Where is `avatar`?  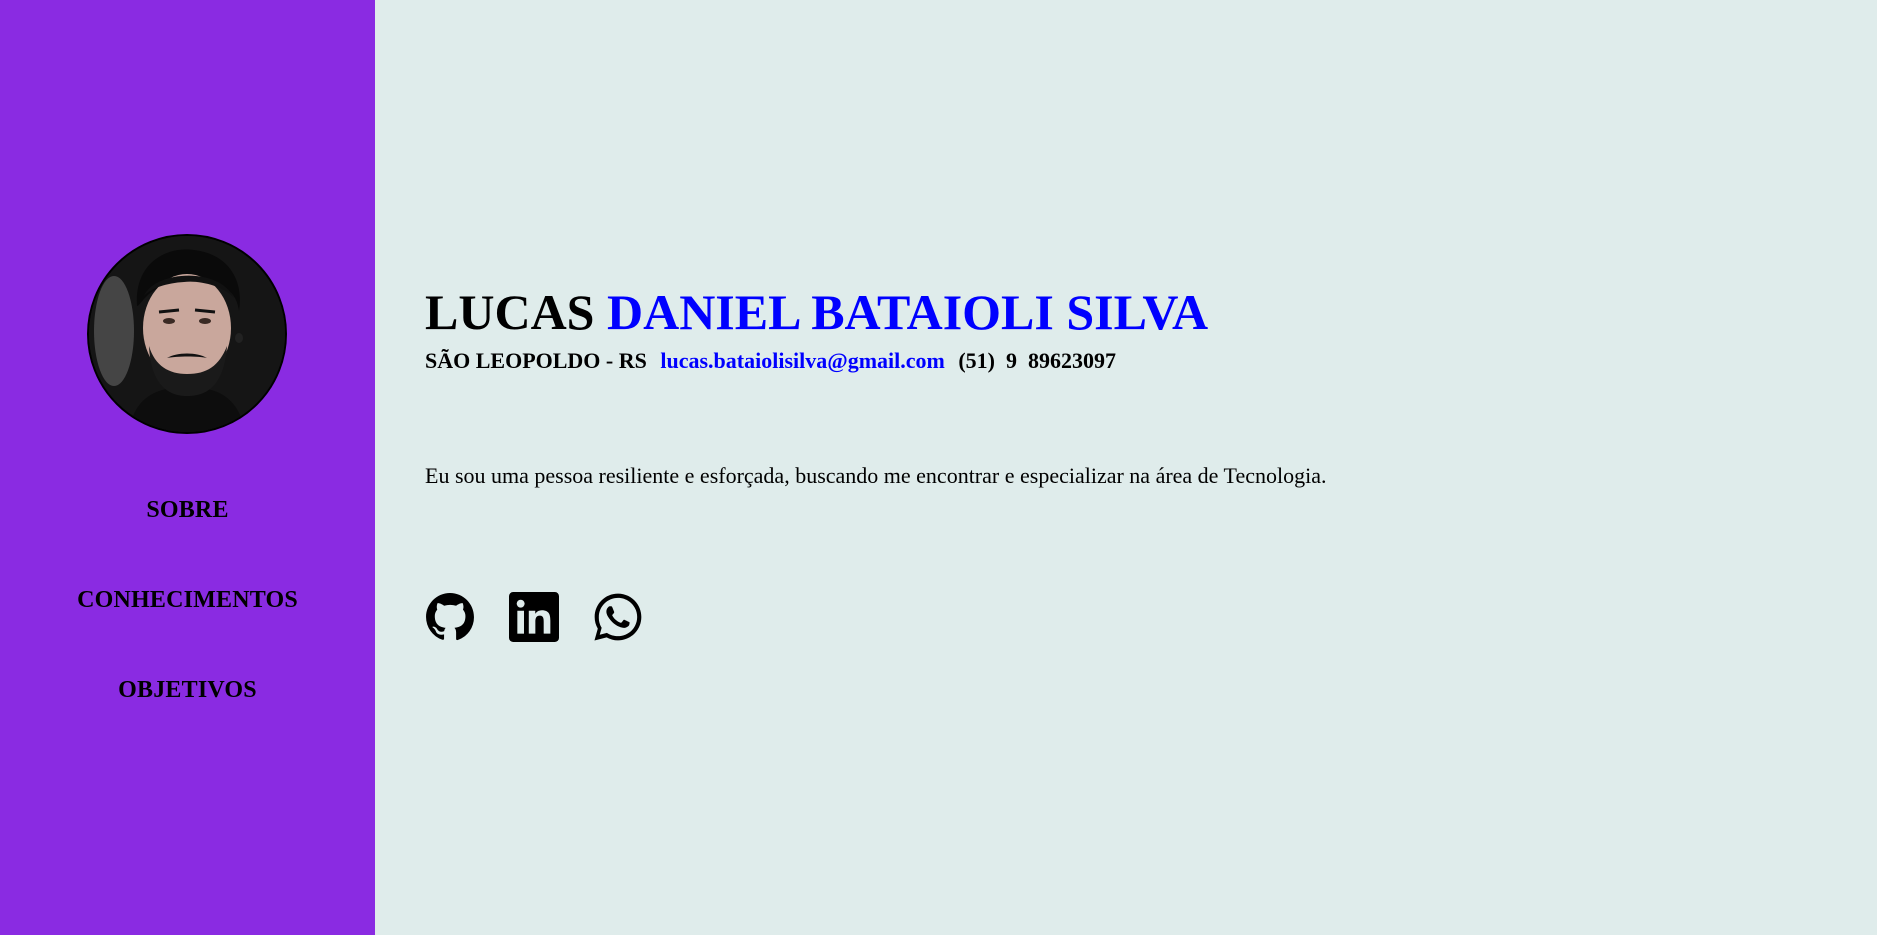 avatar is located at coordinates (187, 334).